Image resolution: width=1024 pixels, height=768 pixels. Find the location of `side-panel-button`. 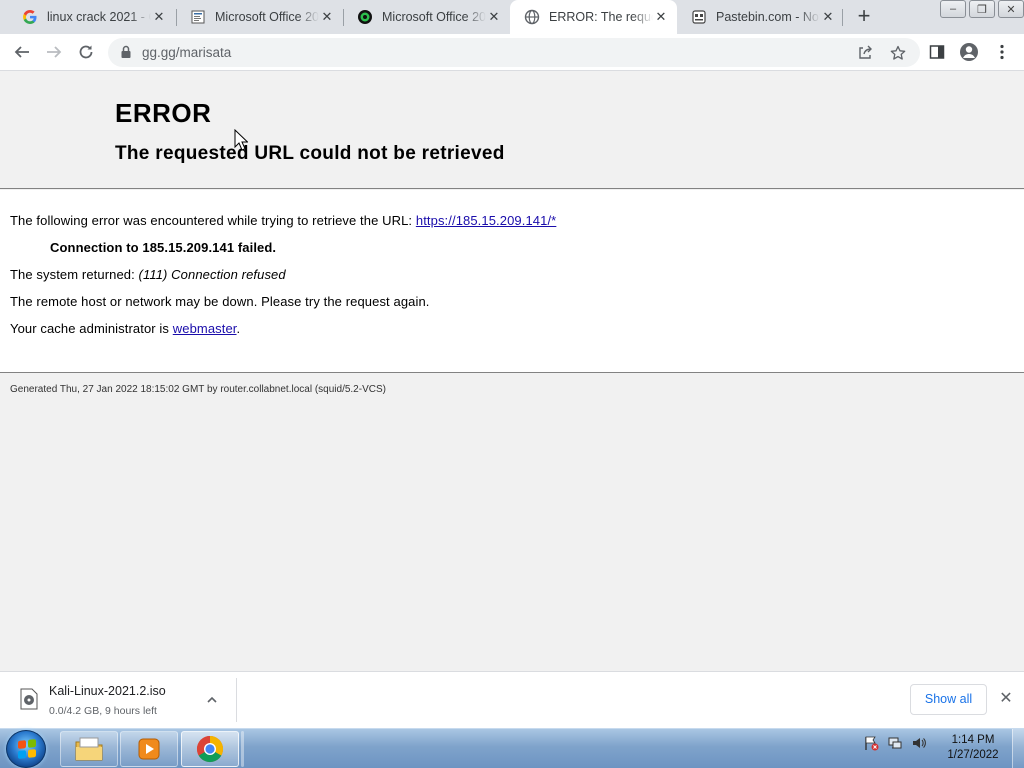

side-panel-button is located at coordinates (937, 52).